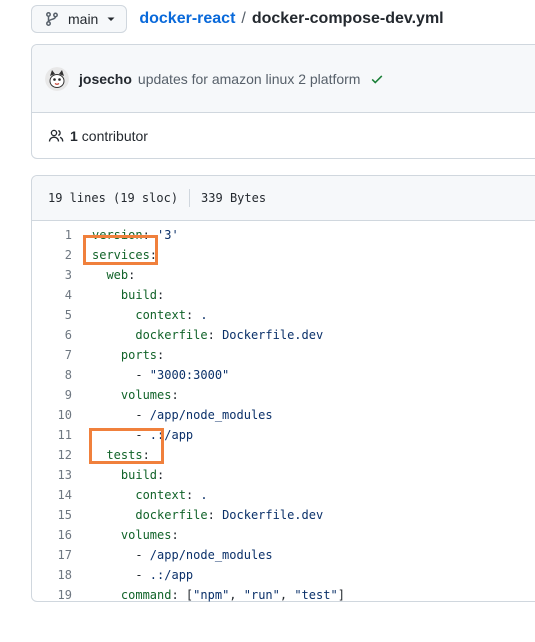 The height and width of the screenshot is (642, 535). Describe the element at coordinates (118, 355) in the screenshot. I see `line-content: ports:` at that location.